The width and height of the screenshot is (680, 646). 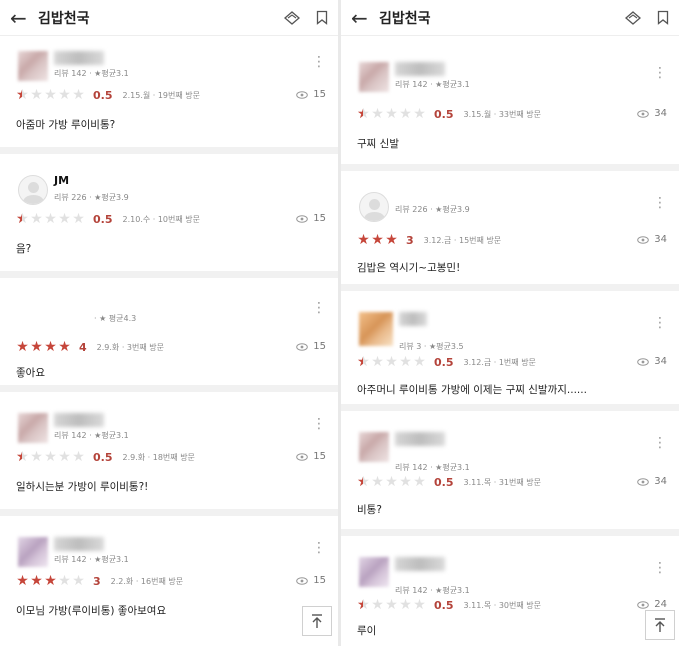 What do you see at coordinates (91, 611) in the screenshot?
I see `review-text: 이모님 가방(루이비통) 좋아보여요` at bounding box center [91, 611].